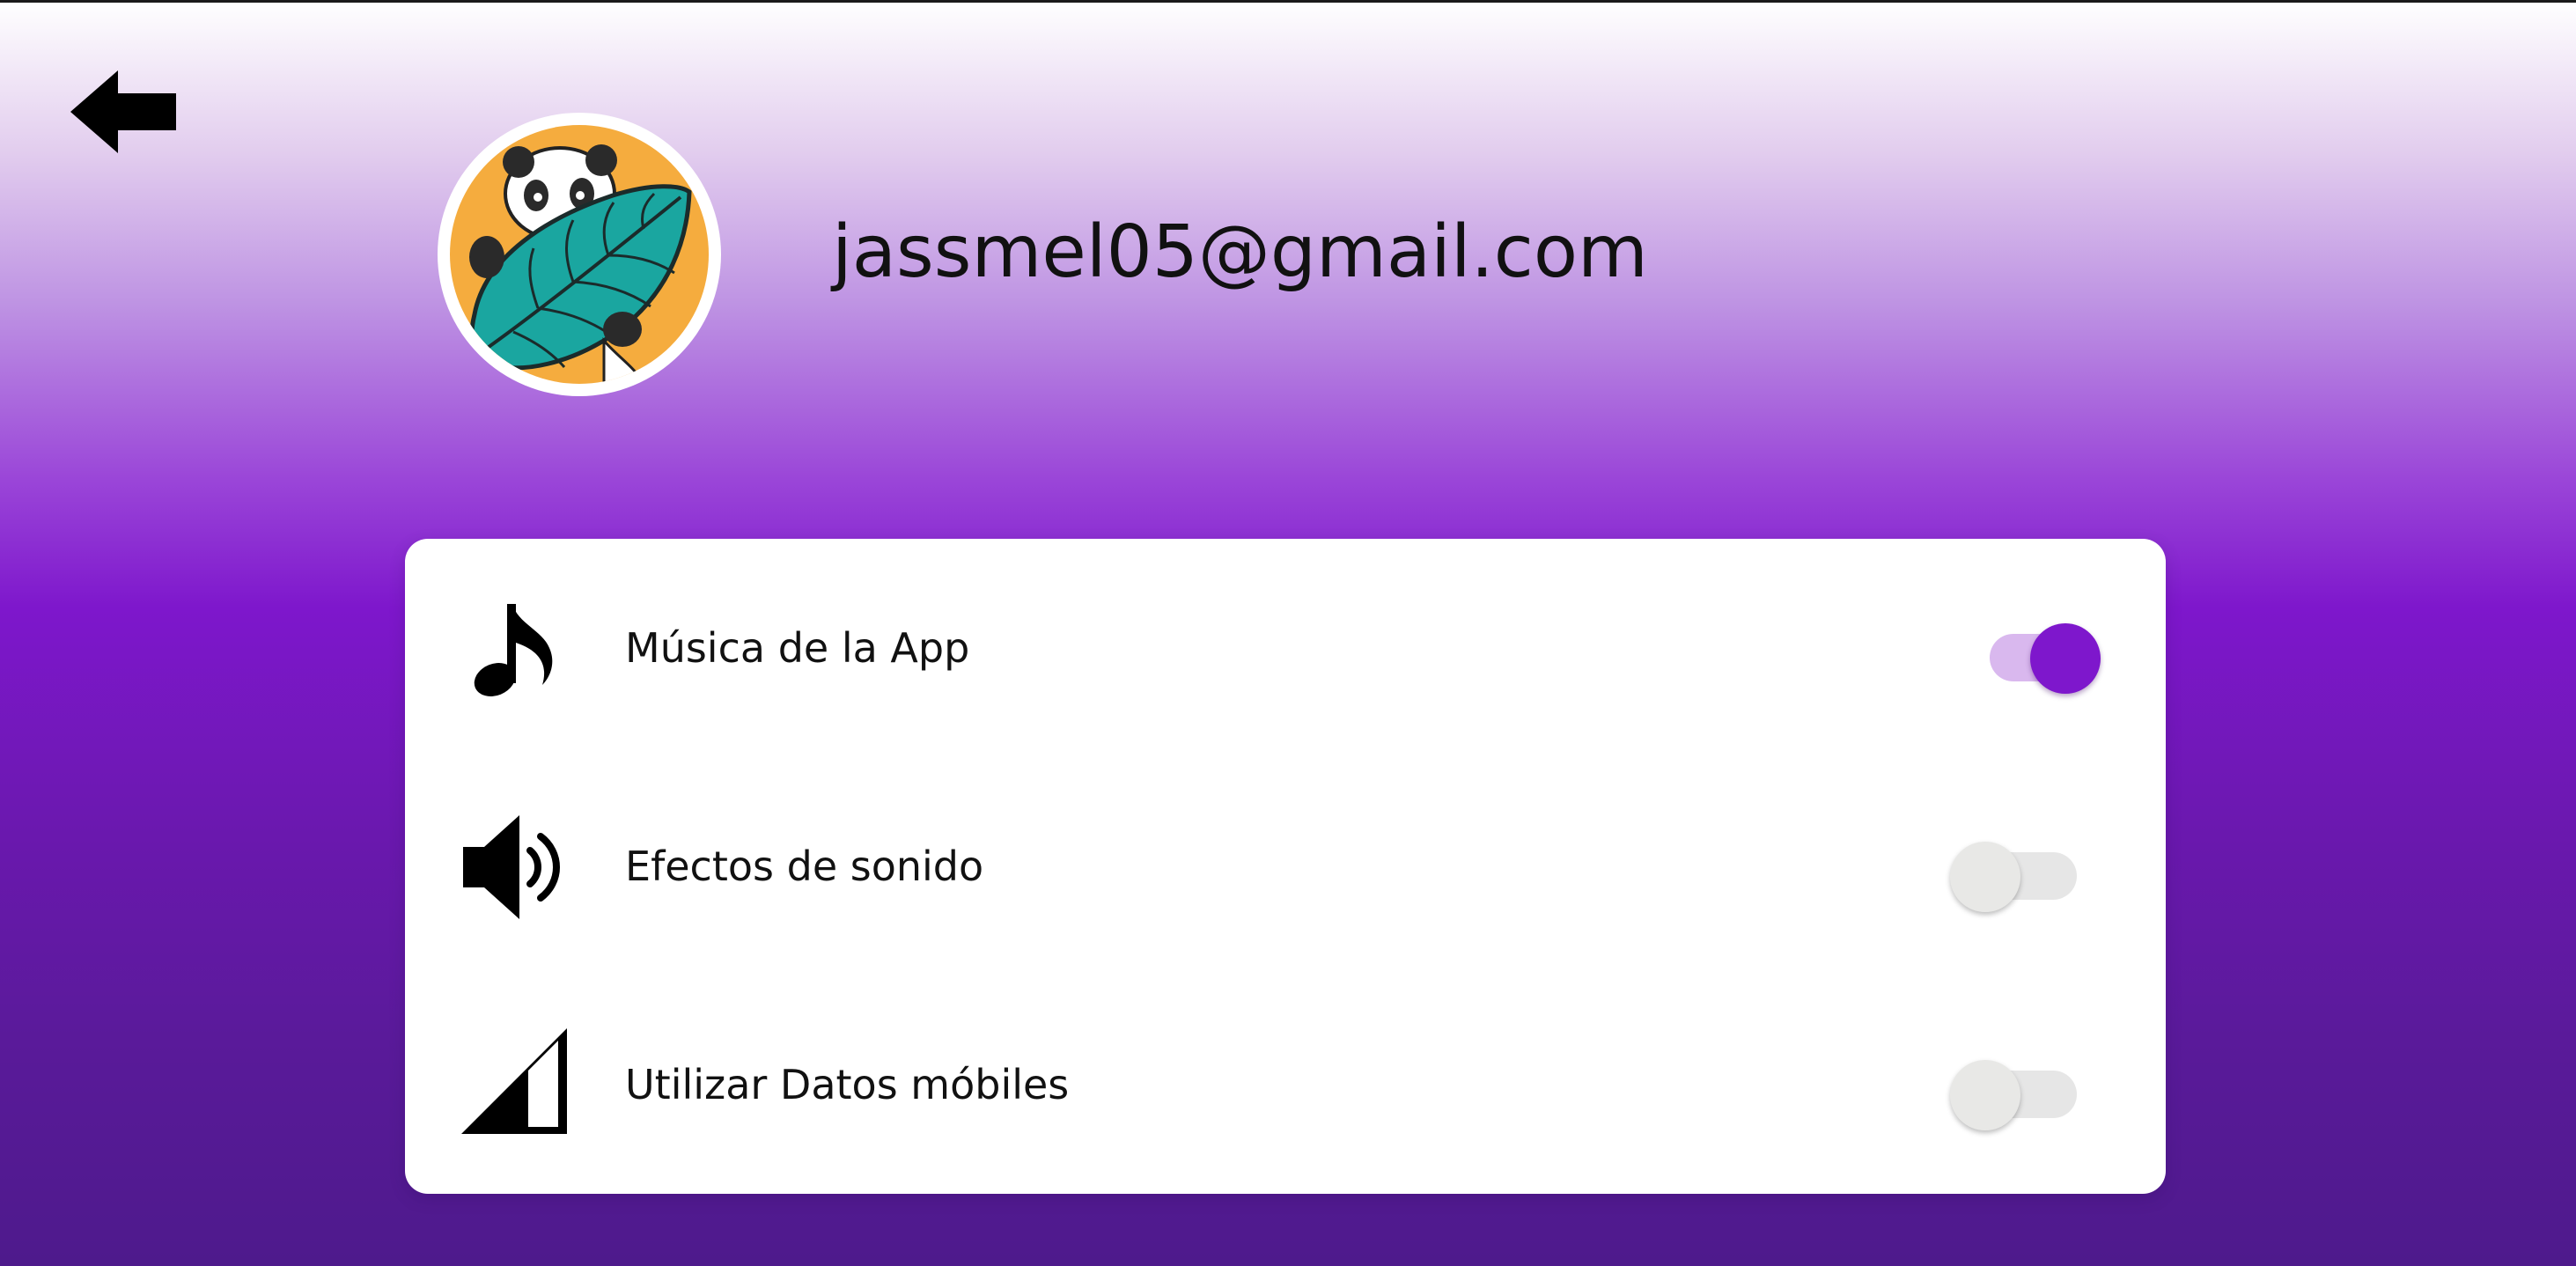  I want to click on back-arrow-icon, so click(123, 111).